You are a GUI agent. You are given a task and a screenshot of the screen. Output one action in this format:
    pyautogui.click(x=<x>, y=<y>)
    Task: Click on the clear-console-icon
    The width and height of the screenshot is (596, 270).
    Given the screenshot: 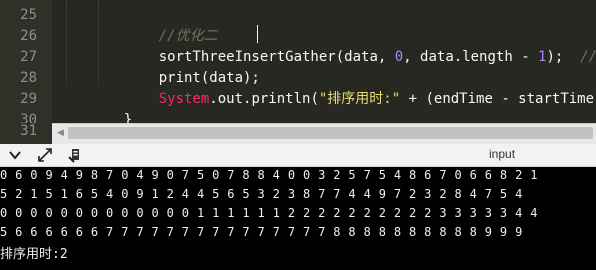 What is the action you would take?
    pyautogui.click(x=75, y=155)
    